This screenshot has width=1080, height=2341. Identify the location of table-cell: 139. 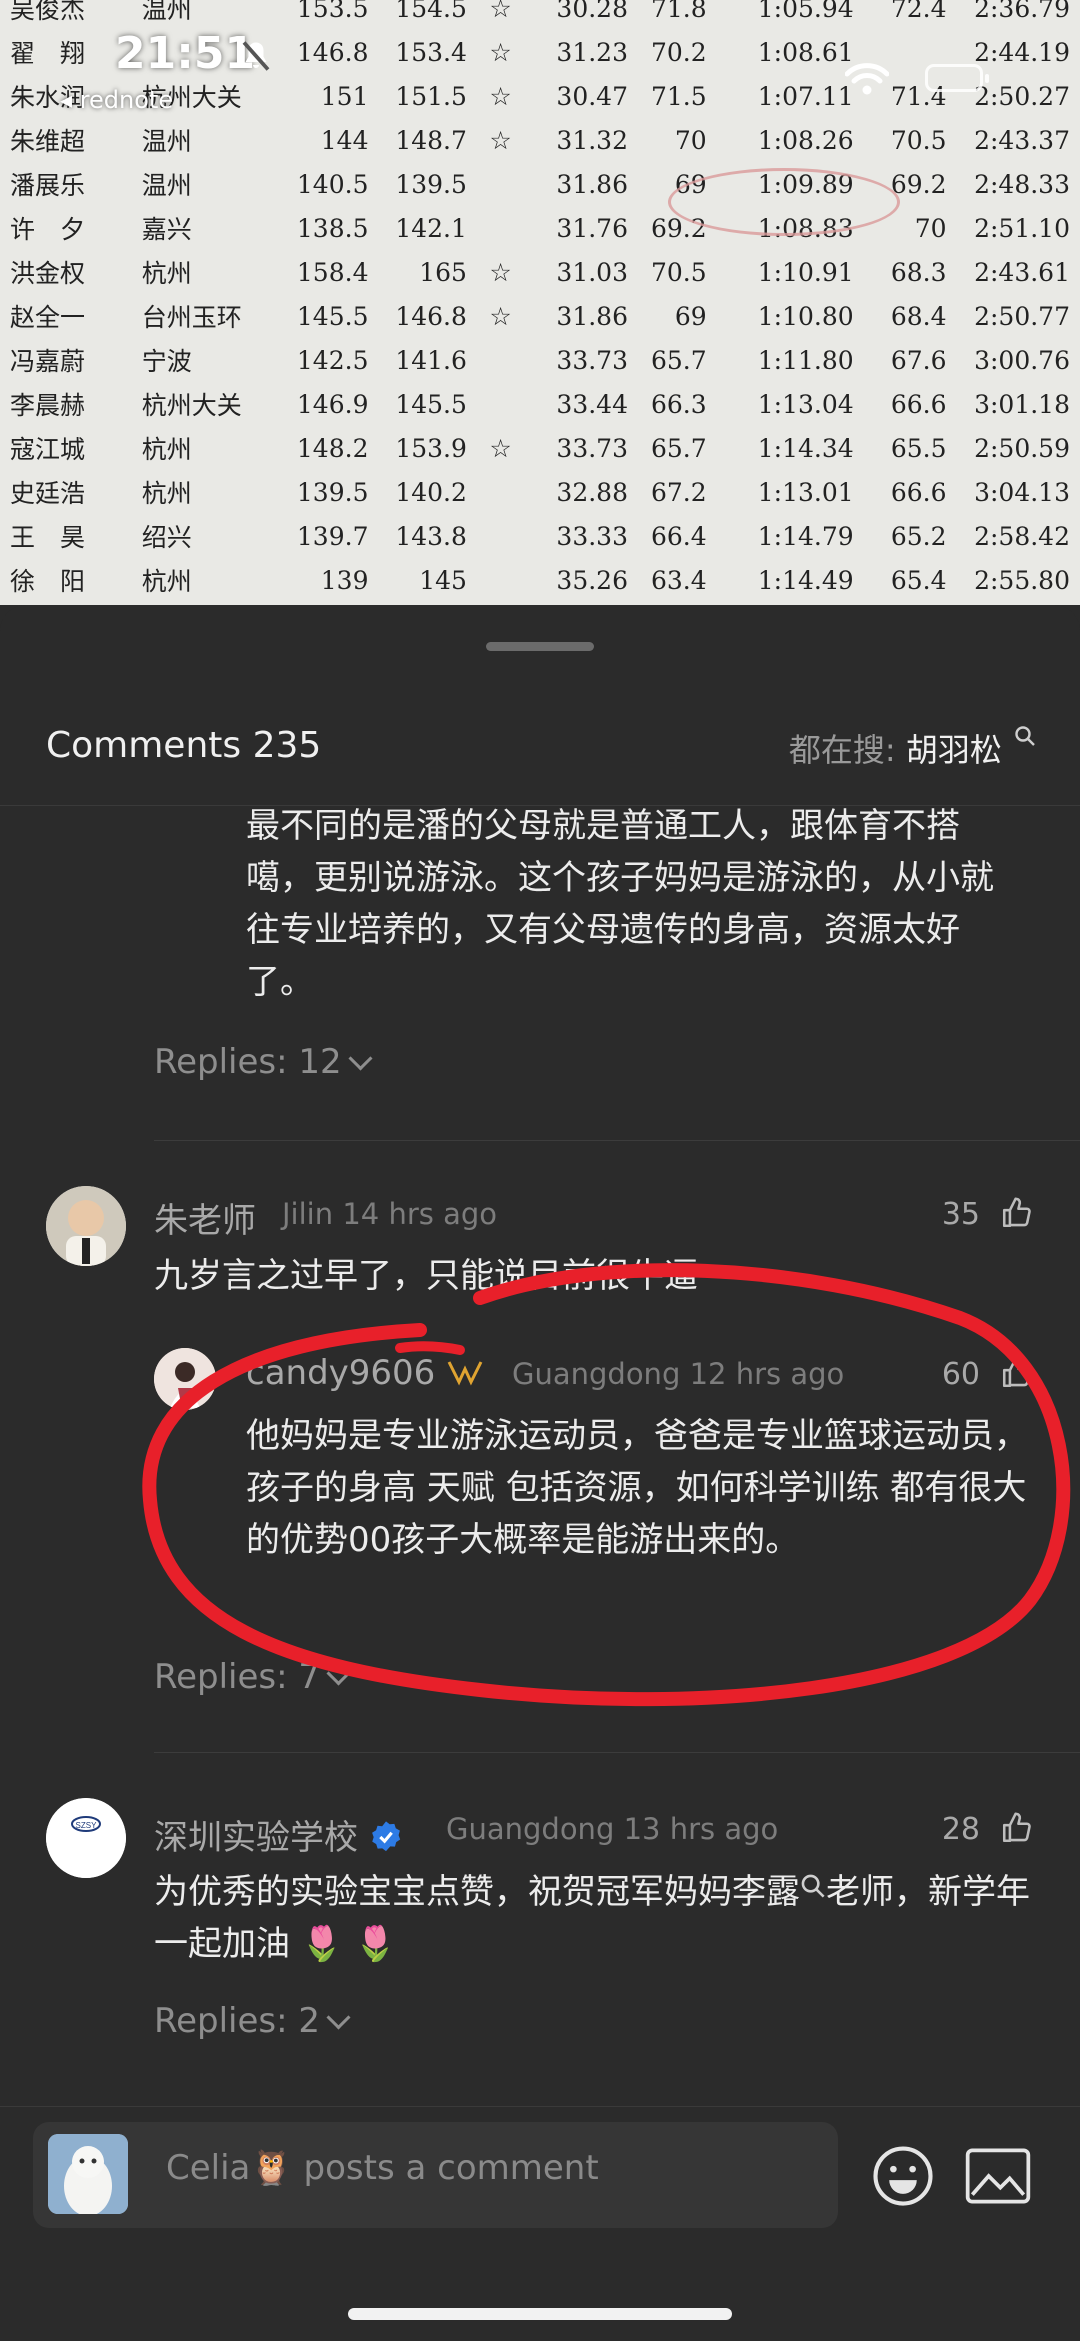
(344, 580).